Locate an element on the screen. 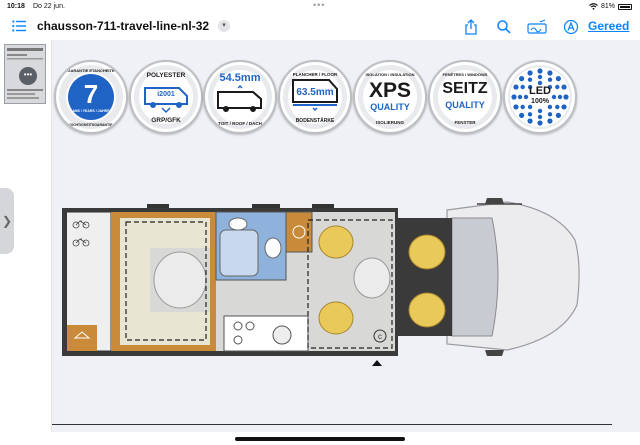  badge-led: LED 100% is located at coordinates (540, 97).